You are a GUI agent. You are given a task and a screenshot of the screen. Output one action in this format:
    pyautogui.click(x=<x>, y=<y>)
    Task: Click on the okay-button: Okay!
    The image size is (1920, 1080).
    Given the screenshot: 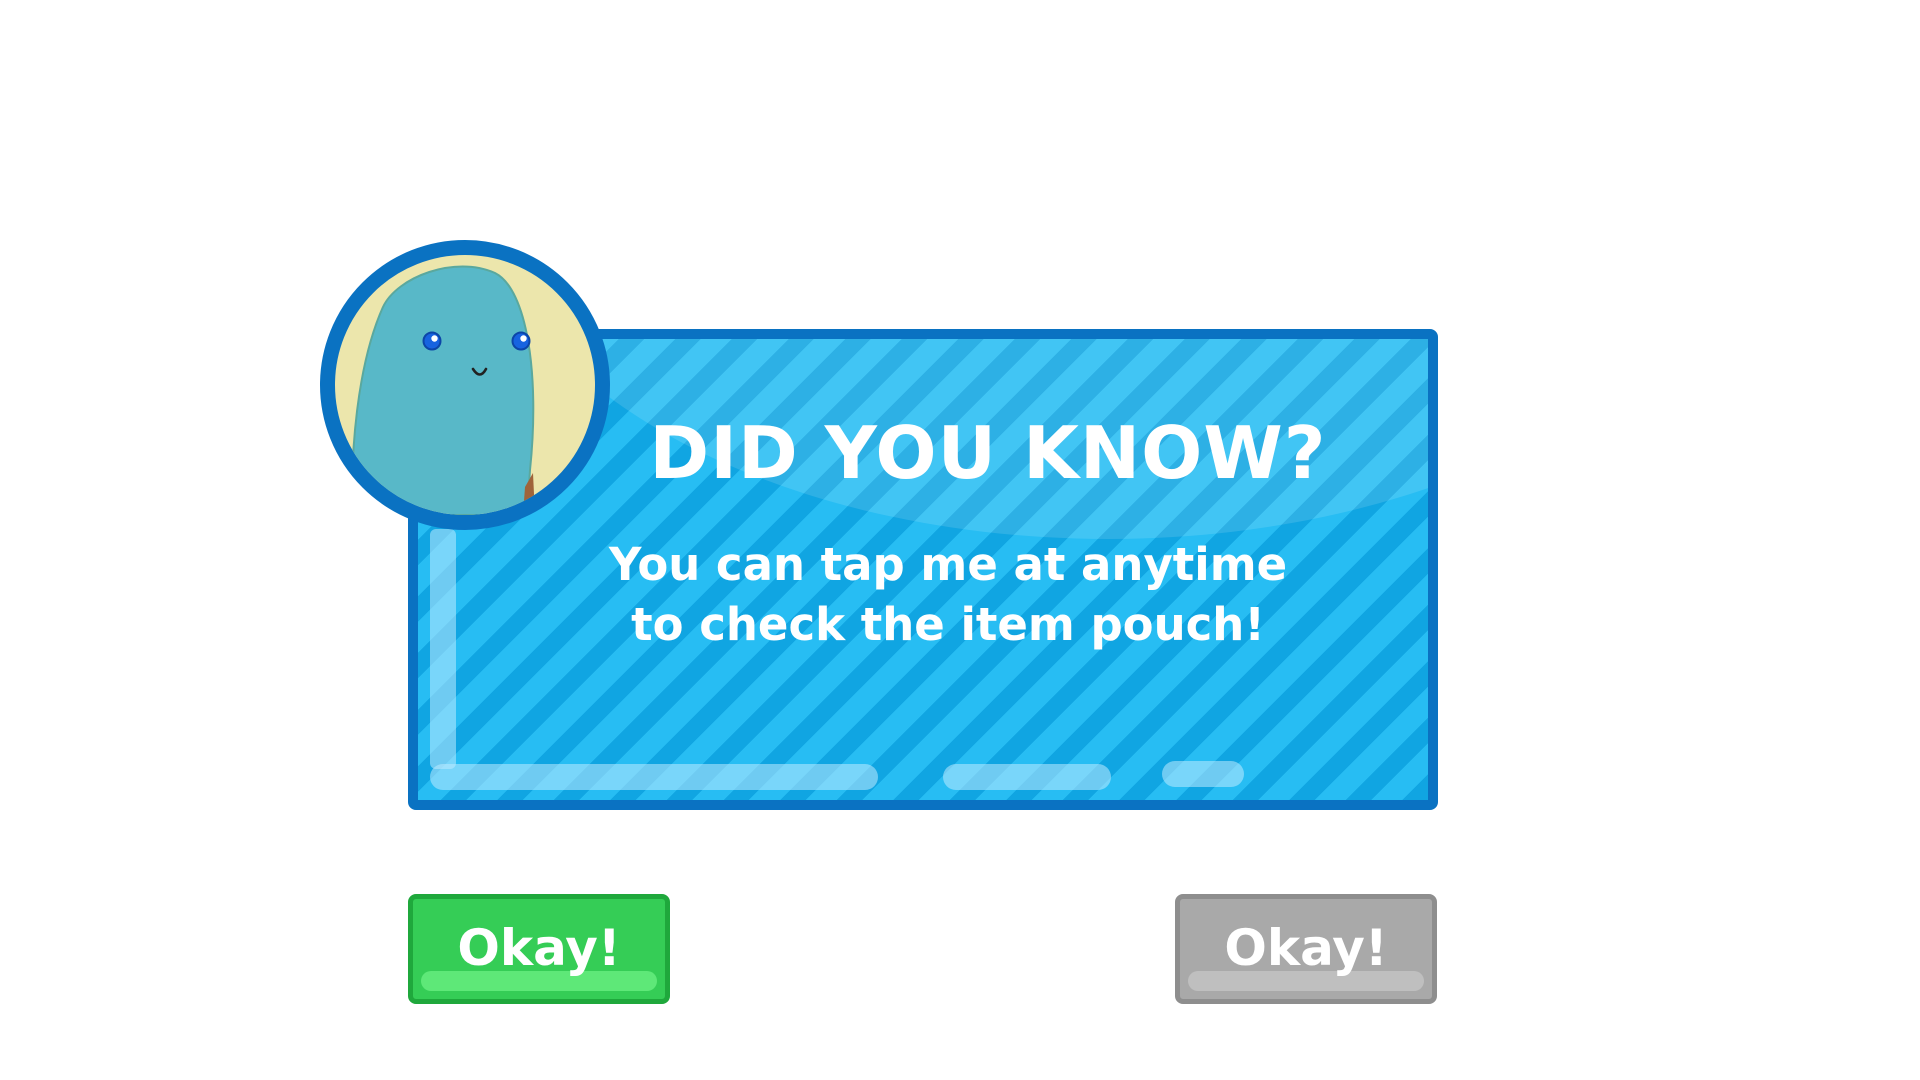 What is the action you would take?
    pyautogui.click(x=539, y=949)
    